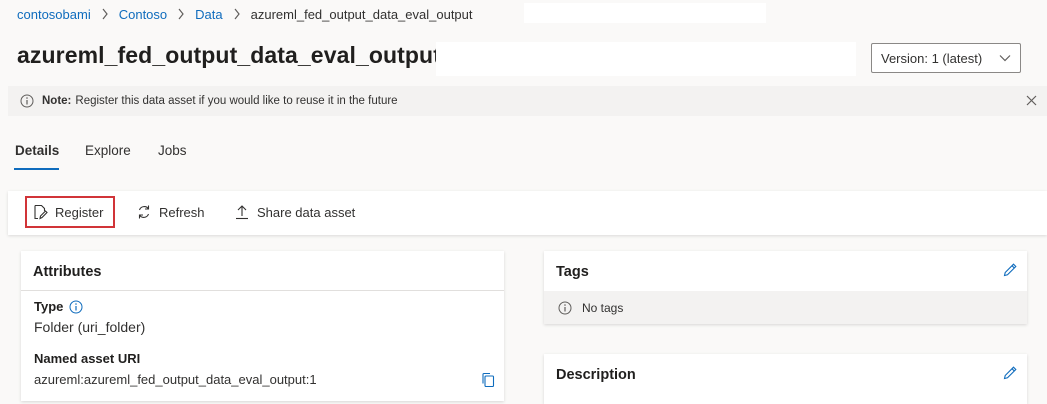  What do you see at coordinates (596, 375) in the screenshot?
I see `description-title: Description` at bounding box center [596, 375].